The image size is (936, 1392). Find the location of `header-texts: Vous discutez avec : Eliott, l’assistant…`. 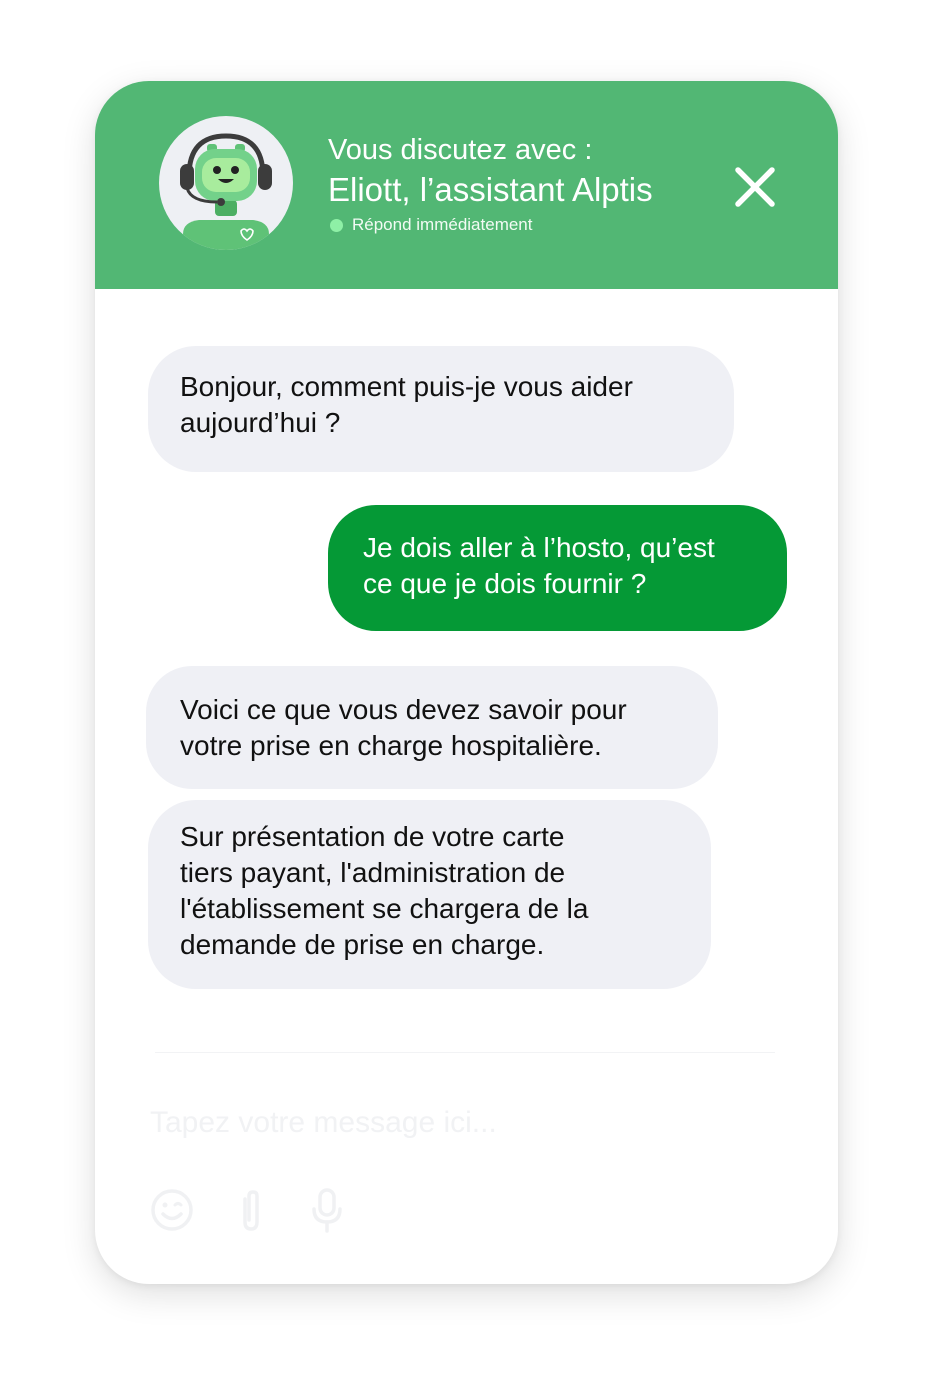

header-texts: Vous discutez avec : Eliott, l’assistant… is located at coordinates (490, 184).